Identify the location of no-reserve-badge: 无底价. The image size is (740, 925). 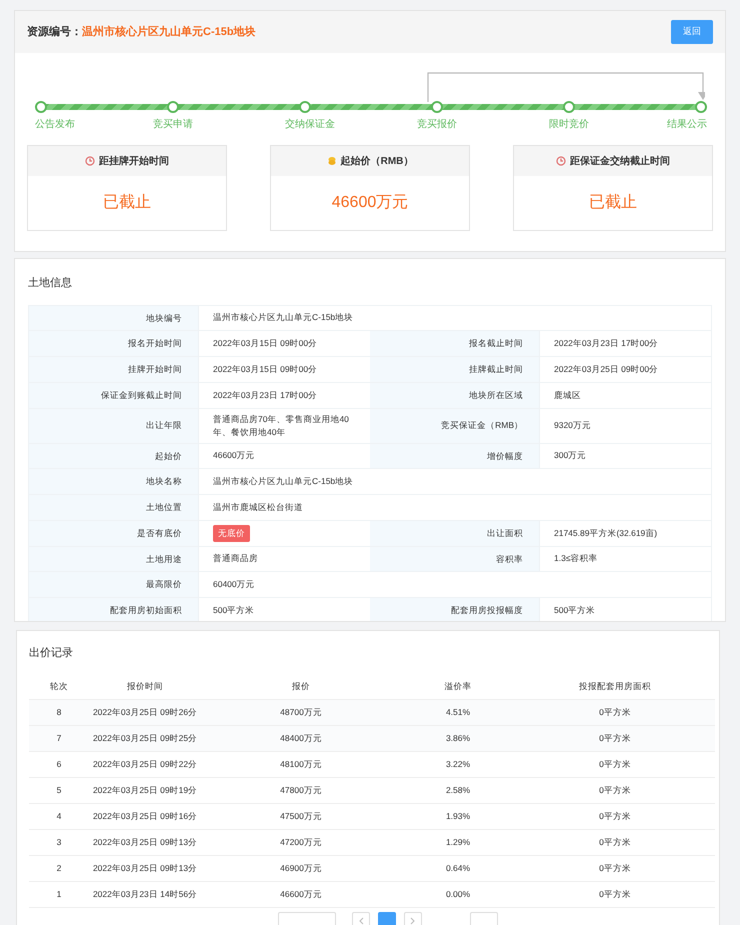
(231, 533).